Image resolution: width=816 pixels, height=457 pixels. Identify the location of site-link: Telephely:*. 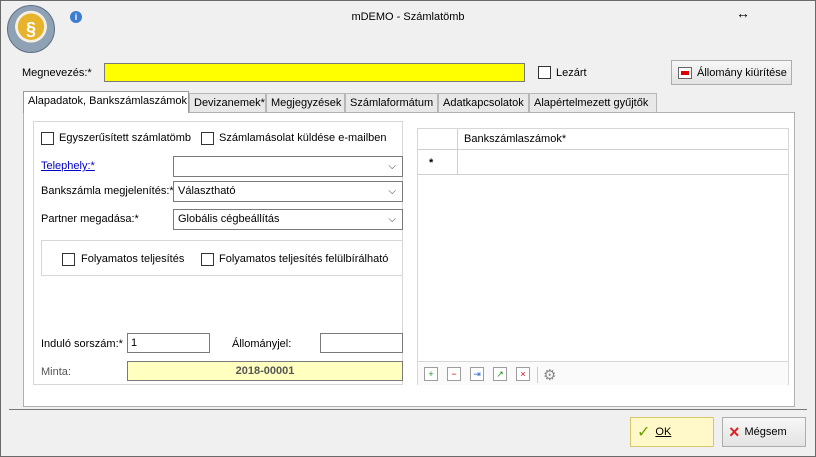
(68, 166).